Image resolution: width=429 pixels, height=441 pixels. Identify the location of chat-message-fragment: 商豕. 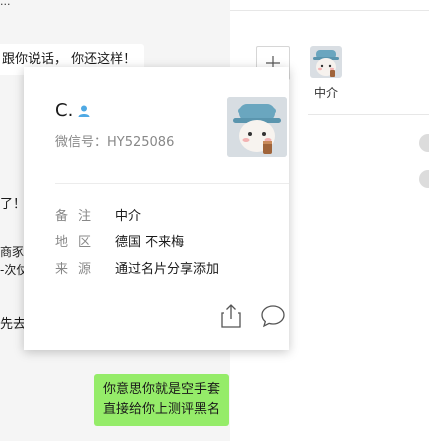
(12, 252).